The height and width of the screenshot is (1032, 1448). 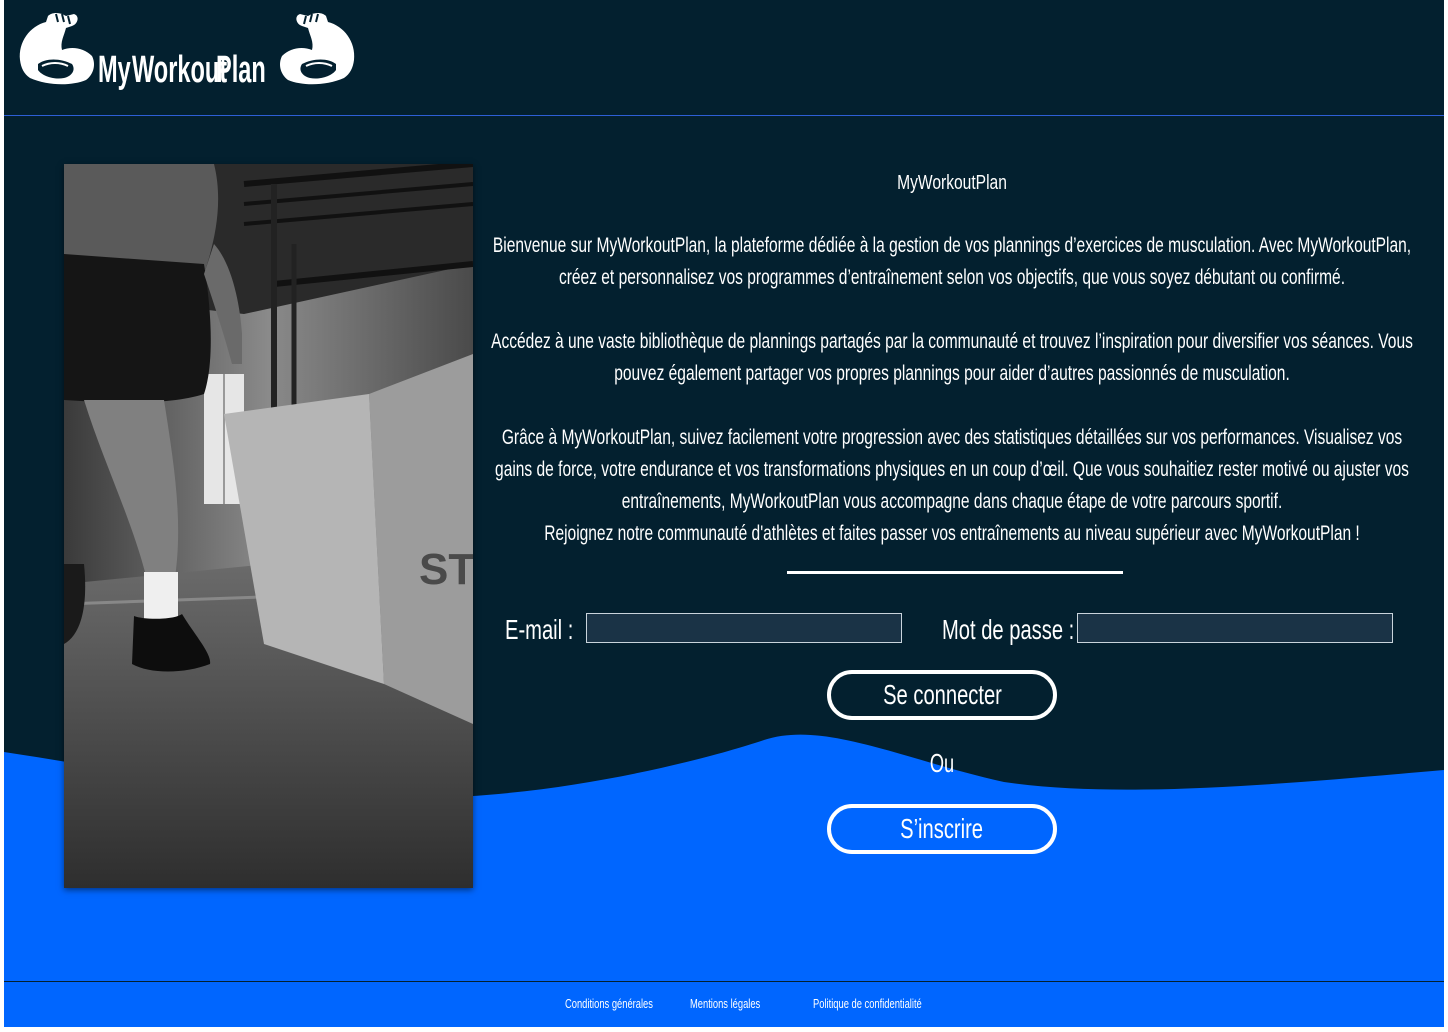 What do you see at coordinates (241, 68) in the screenshot?
I see `logo-word-plan: Plan` at bounding box center [241, 68].